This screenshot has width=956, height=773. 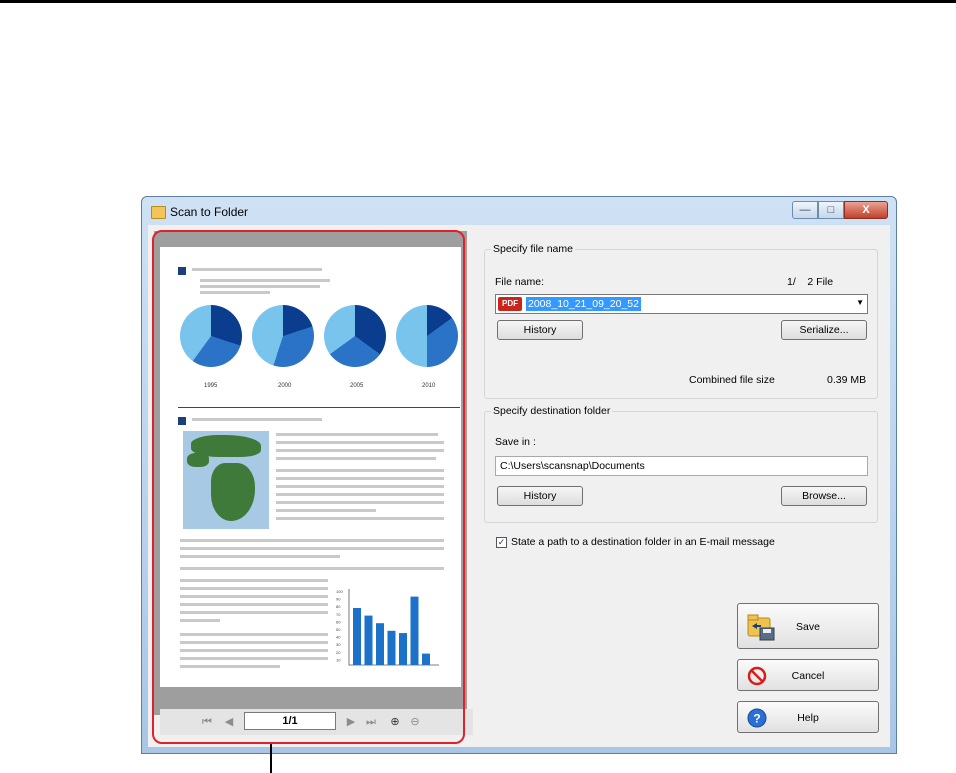 What do you see at coordinates (552, 411) in the screenshot?
I see `destination-group-title: Specify destination folder` at bounding box center [552, 411].